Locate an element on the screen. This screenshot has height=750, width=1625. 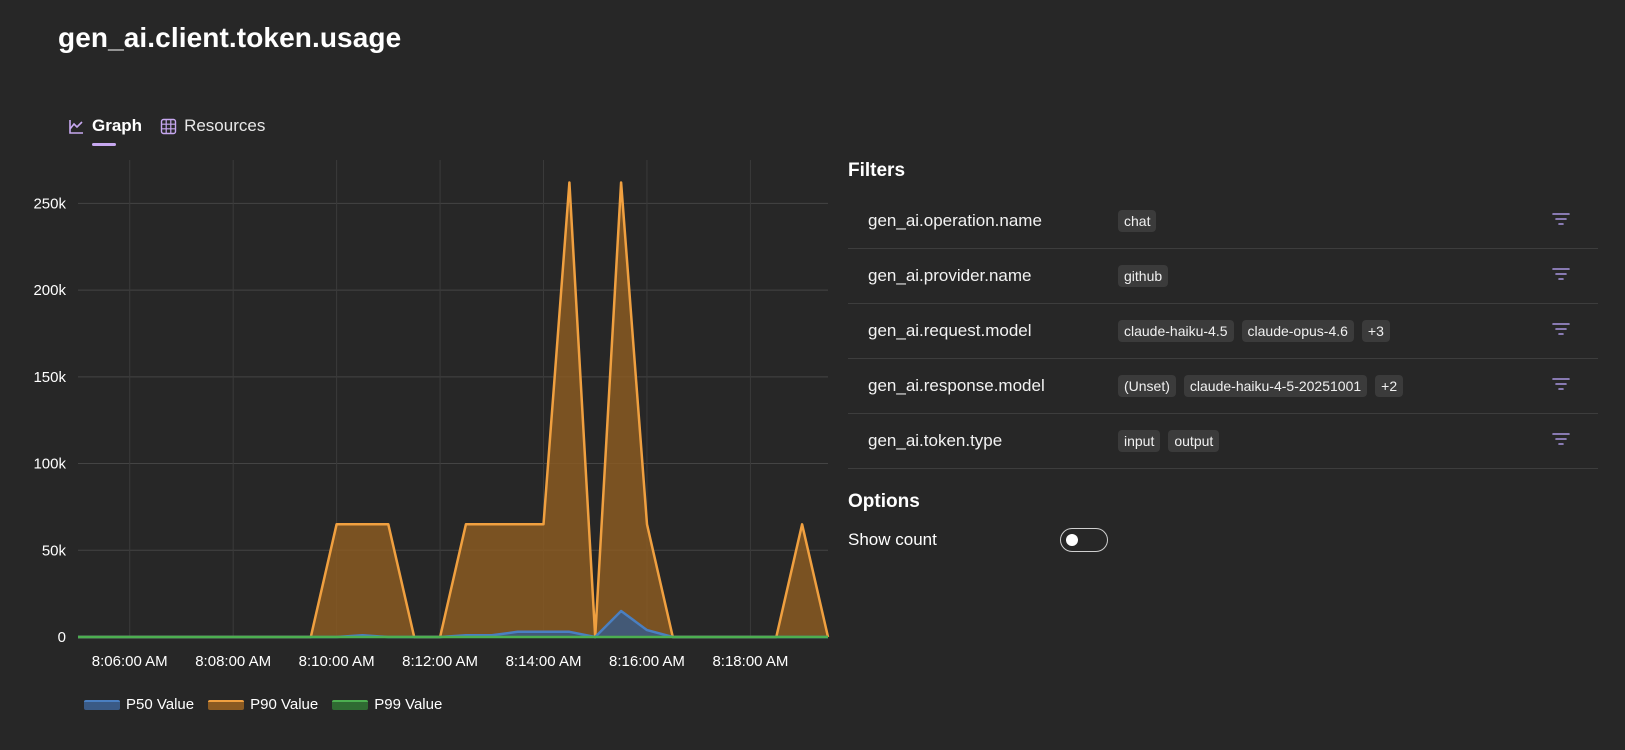
x-tick-label: 8:06:00 AM is located at coordinates (130, 661).